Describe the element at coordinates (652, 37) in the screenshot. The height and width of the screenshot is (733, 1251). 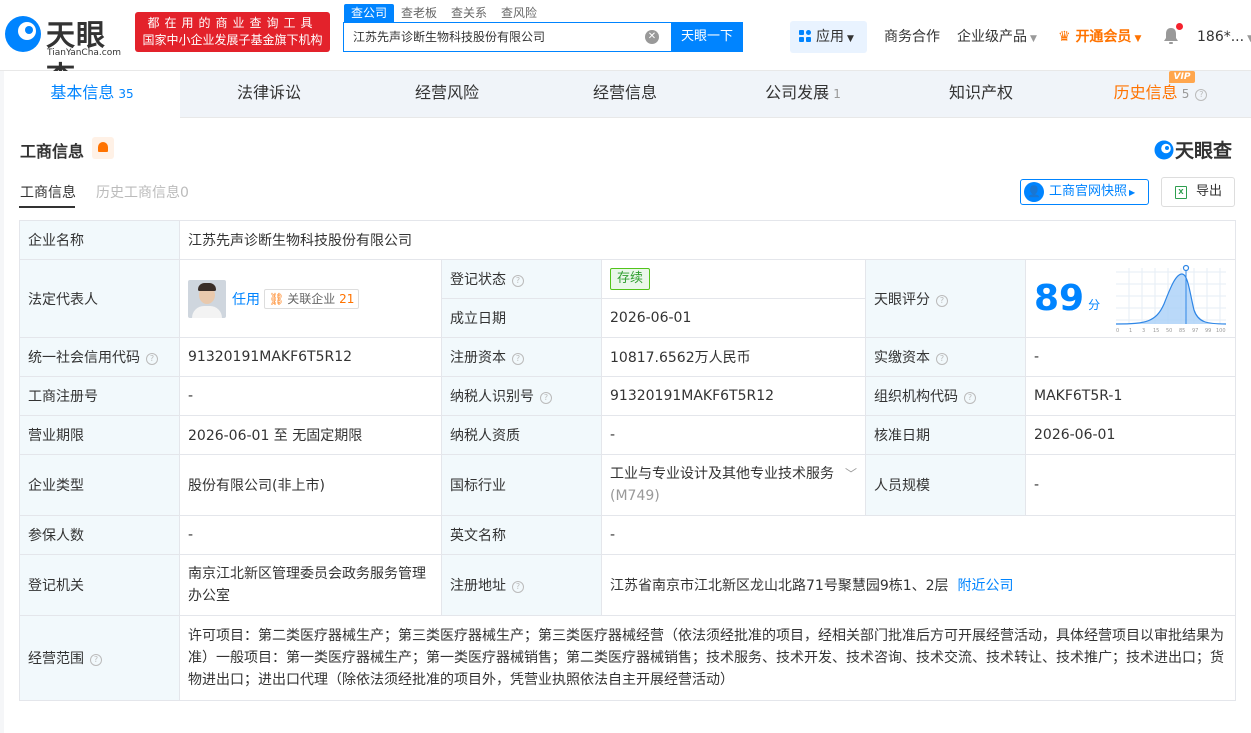
I see `clear-icon: ✕` at that location.